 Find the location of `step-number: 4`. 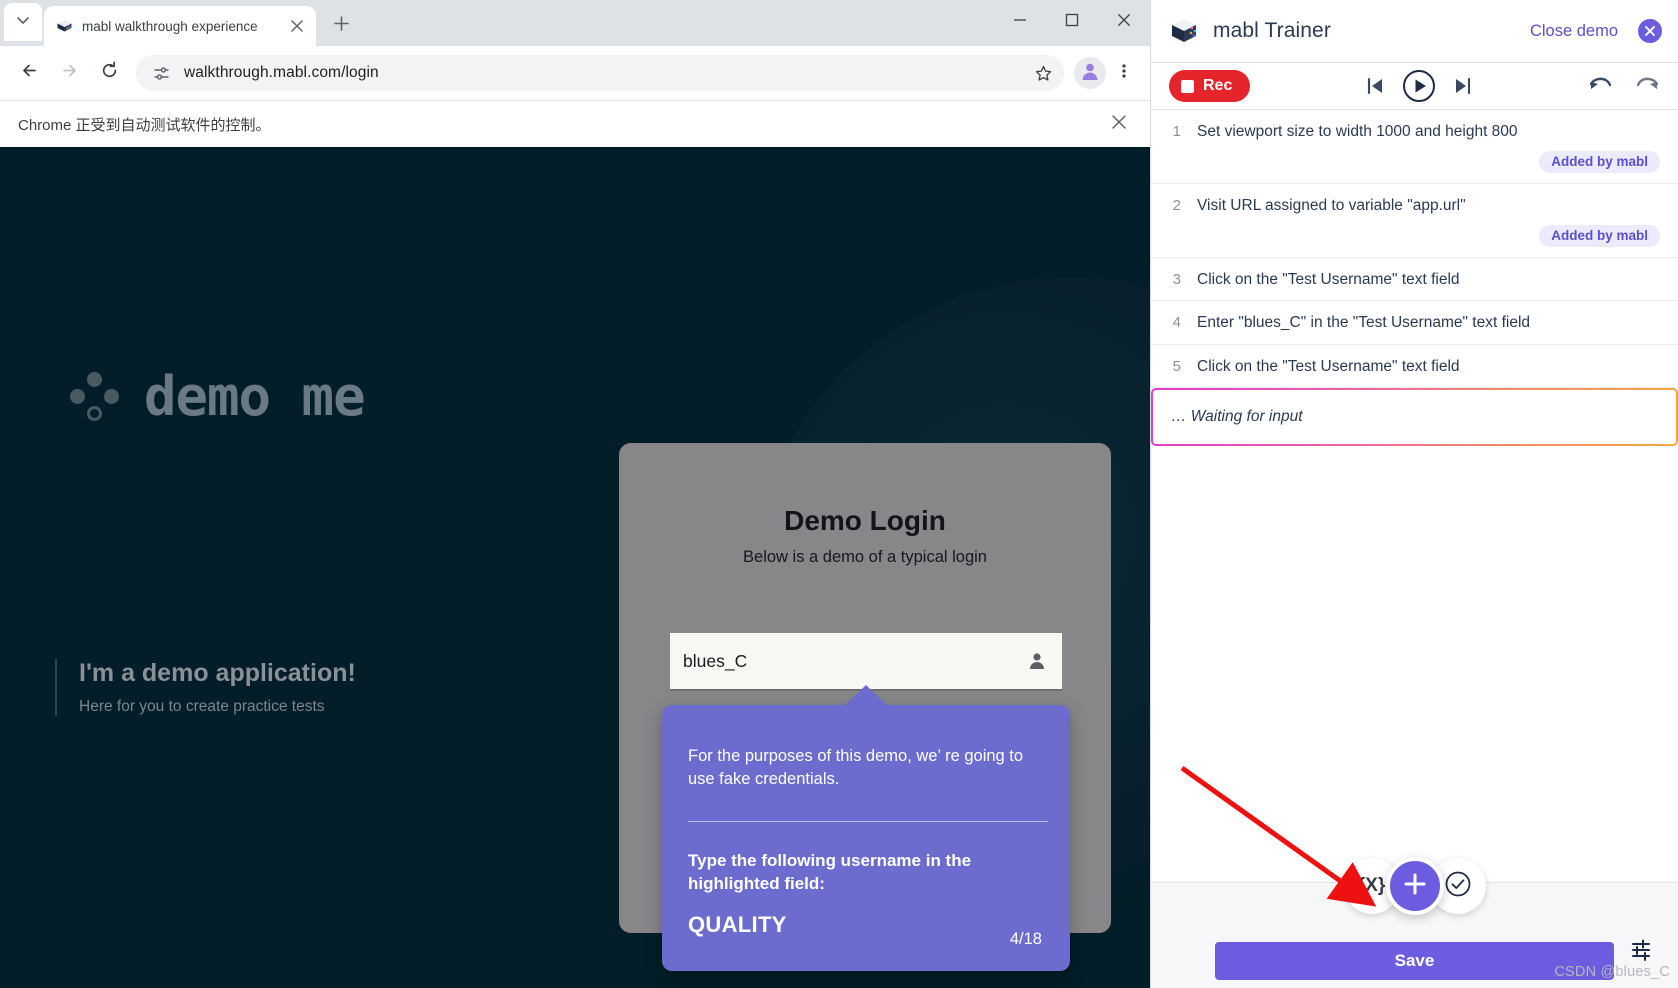

step-number: 4 is located at coordinates (1176, 323).